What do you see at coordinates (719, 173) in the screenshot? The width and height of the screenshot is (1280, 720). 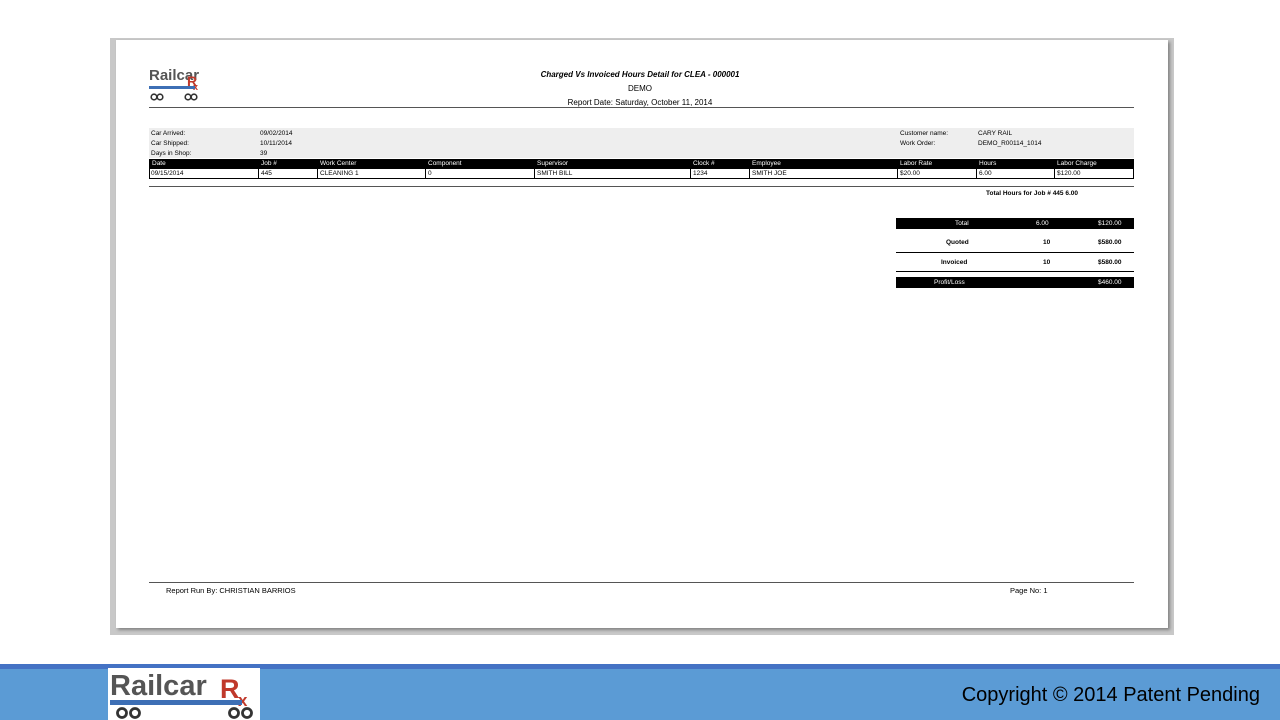 I see `cell-clock: 1234` at bounding box center [719, 173].